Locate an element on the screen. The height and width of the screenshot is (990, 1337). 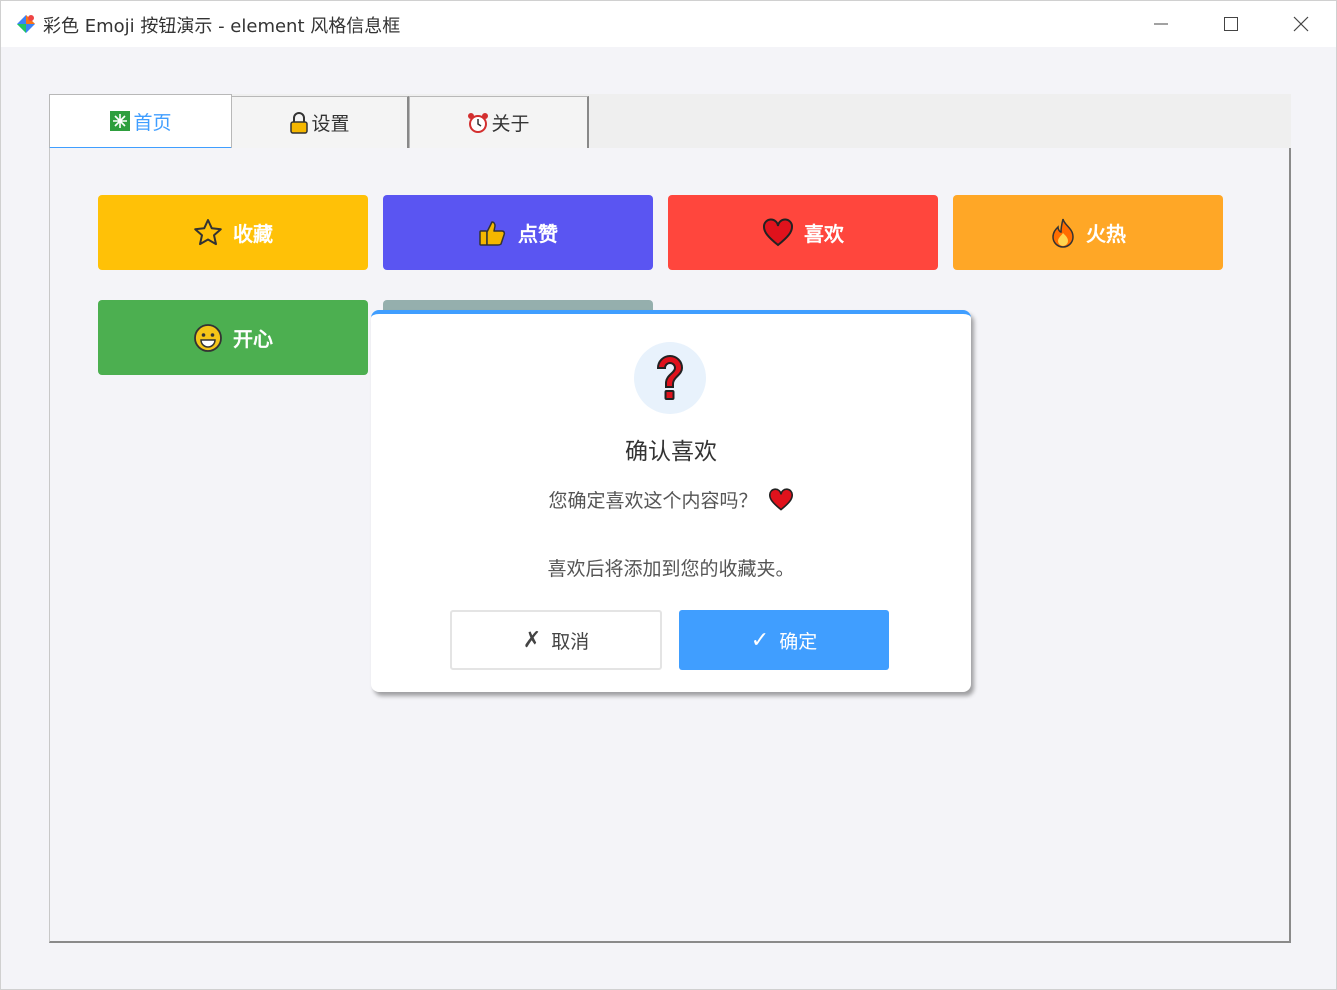
tab-home-label: 首页 is located at coordinates (152, 122).